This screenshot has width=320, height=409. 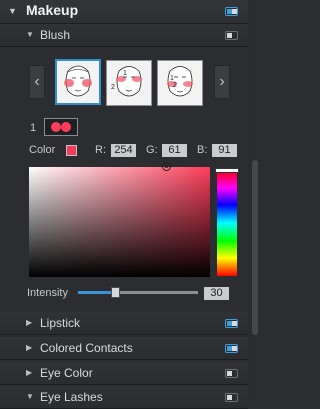 I want to click on blush-toggle, so click(x=231, y=35).